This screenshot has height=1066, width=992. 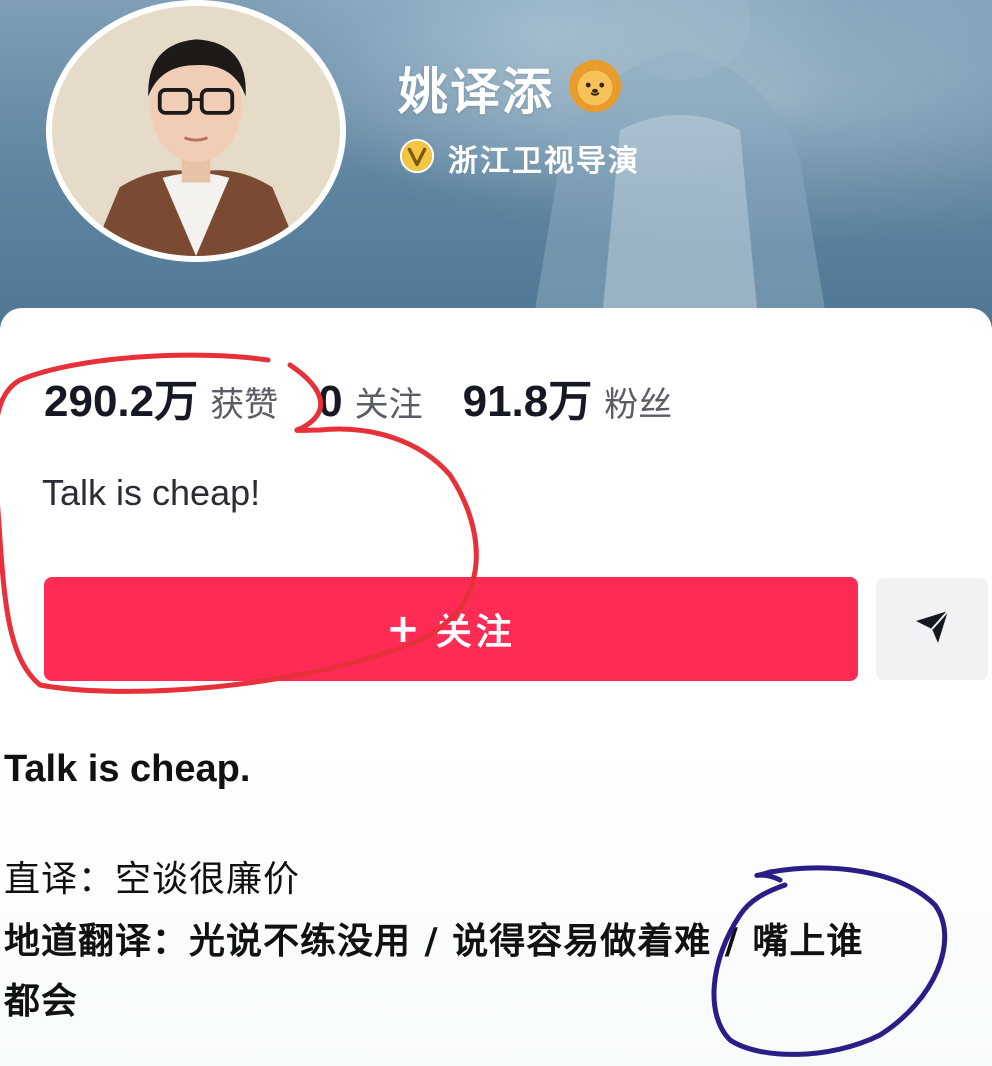 I want to click on caption-literal-translation: 直译：空谈很廉价, so click(x=152, y=879).